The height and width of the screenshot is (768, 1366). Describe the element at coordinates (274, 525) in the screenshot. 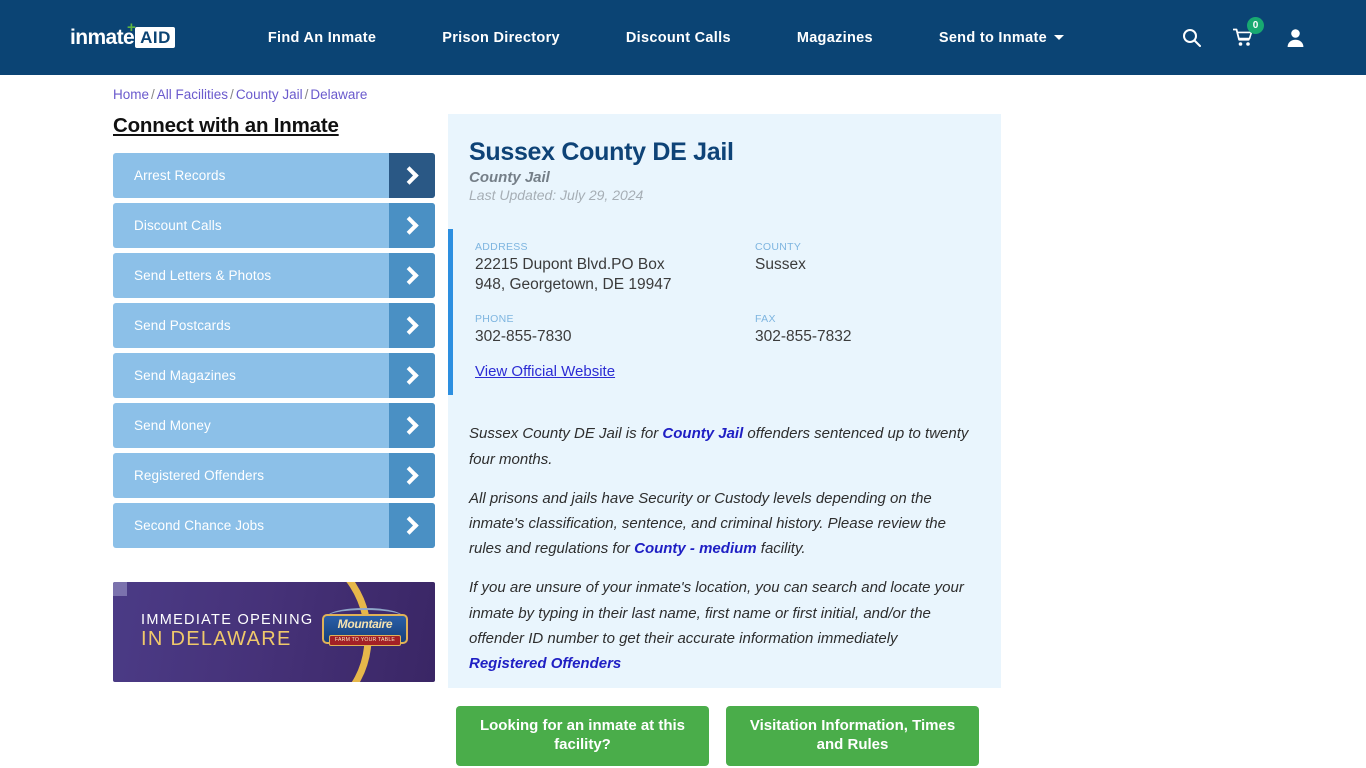

I see `sidebar-item-second-chance-jobs: Second Chance Jobs` at that location.